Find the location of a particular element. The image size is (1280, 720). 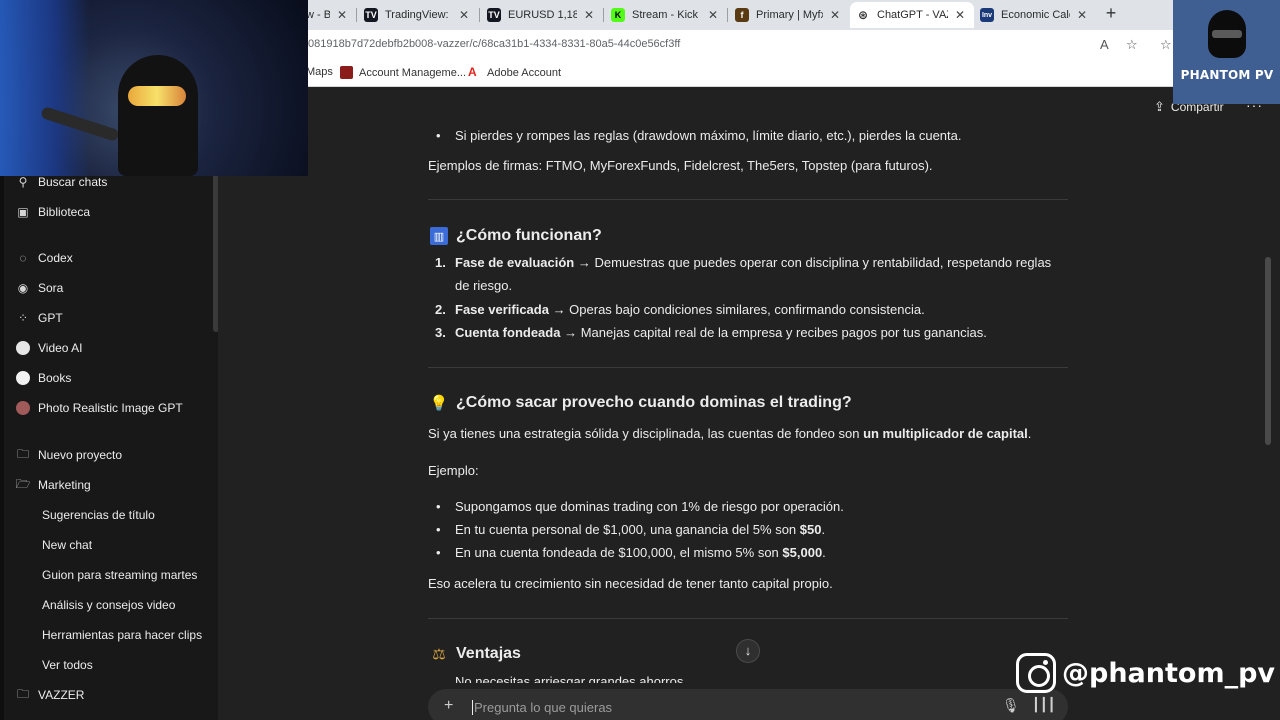

sidebar-item-codex: ◌ Codex is located at coordinates (112, 258).